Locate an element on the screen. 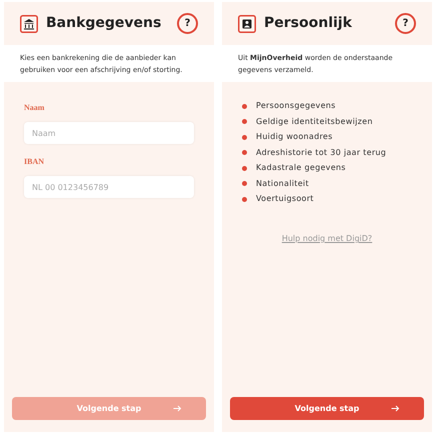 The image size is (435, 434). help-link: Hulp nodig met DigiD? is located at coordinates (327, 239).